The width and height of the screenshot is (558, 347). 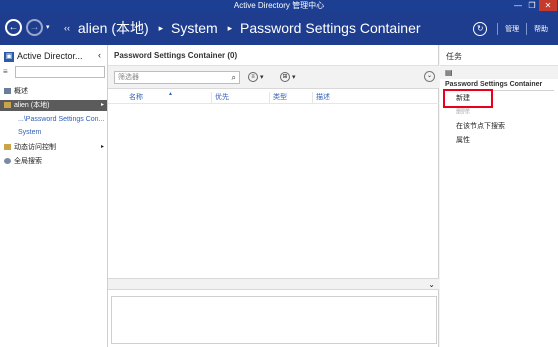 I want to click on folder-icon, so click(x=7, y=147).